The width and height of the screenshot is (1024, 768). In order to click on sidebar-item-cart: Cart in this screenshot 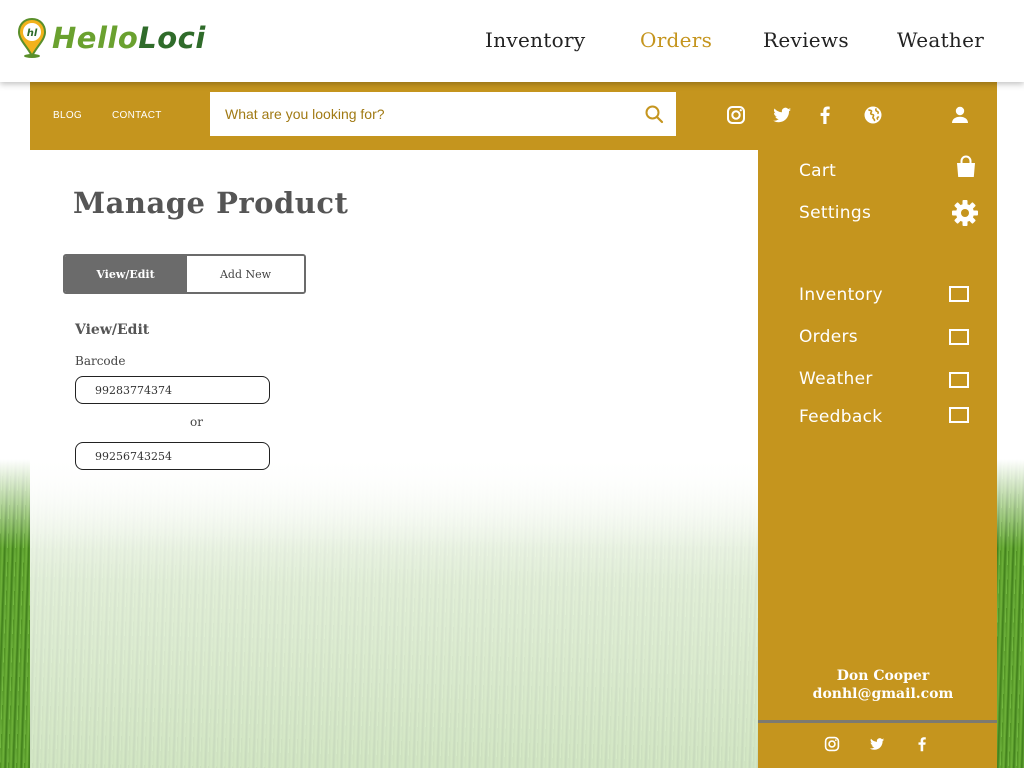, I will do `click(817, 171)`.